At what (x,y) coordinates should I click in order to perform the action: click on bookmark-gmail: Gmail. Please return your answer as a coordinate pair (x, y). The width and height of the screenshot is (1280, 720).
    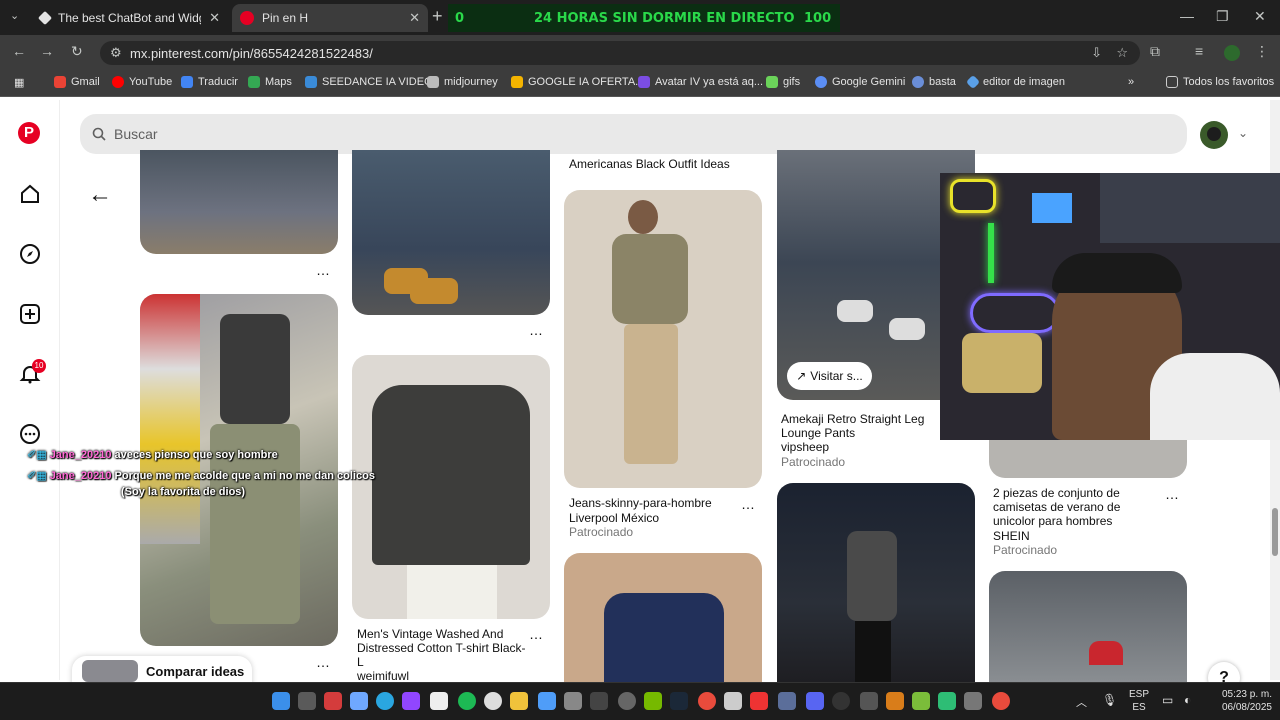
    Looking at the image, I should click on (77, 82).